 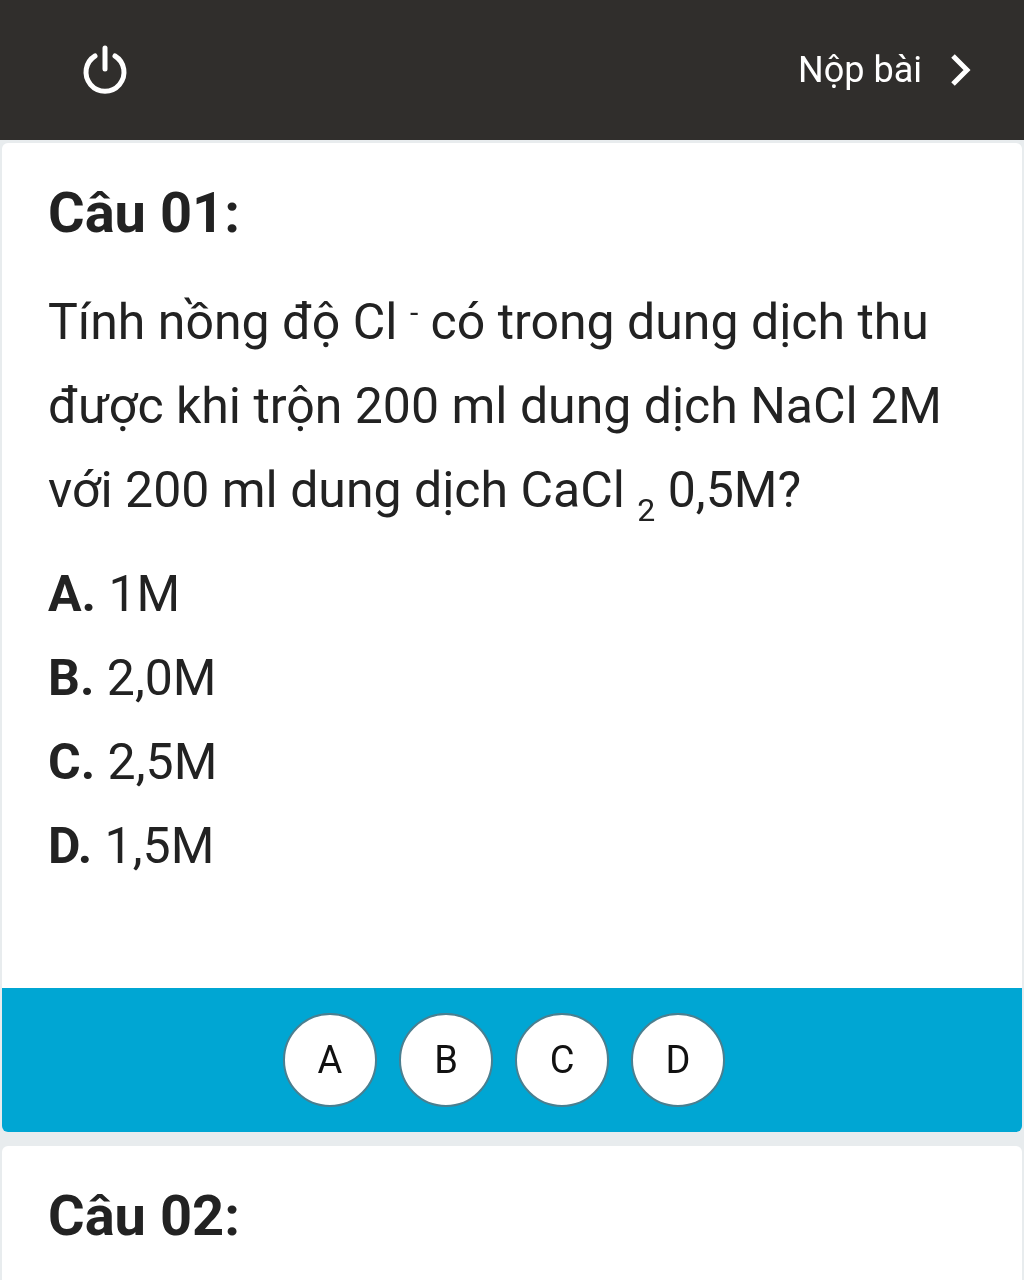 I want to click on answer-option: B. 2,0M, so click(x=513, y=678).